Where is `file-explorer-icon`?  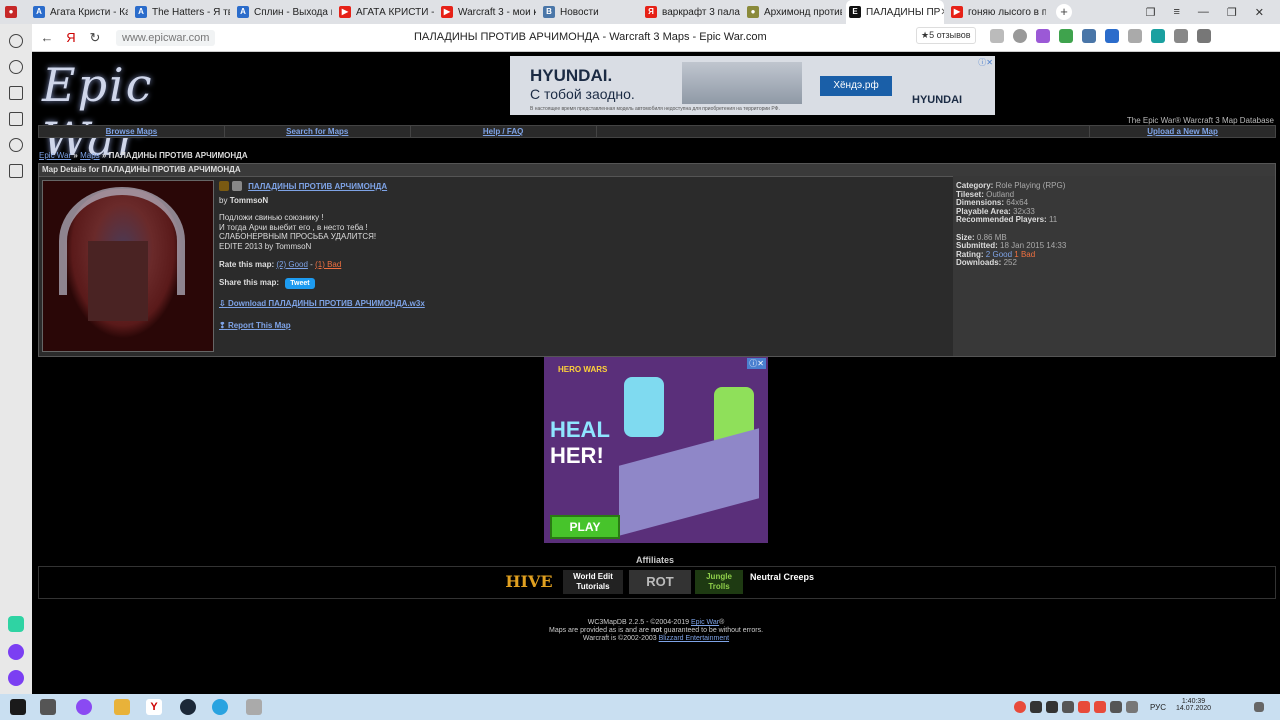
file-explorer-icon is located at coordinates (122, 707).